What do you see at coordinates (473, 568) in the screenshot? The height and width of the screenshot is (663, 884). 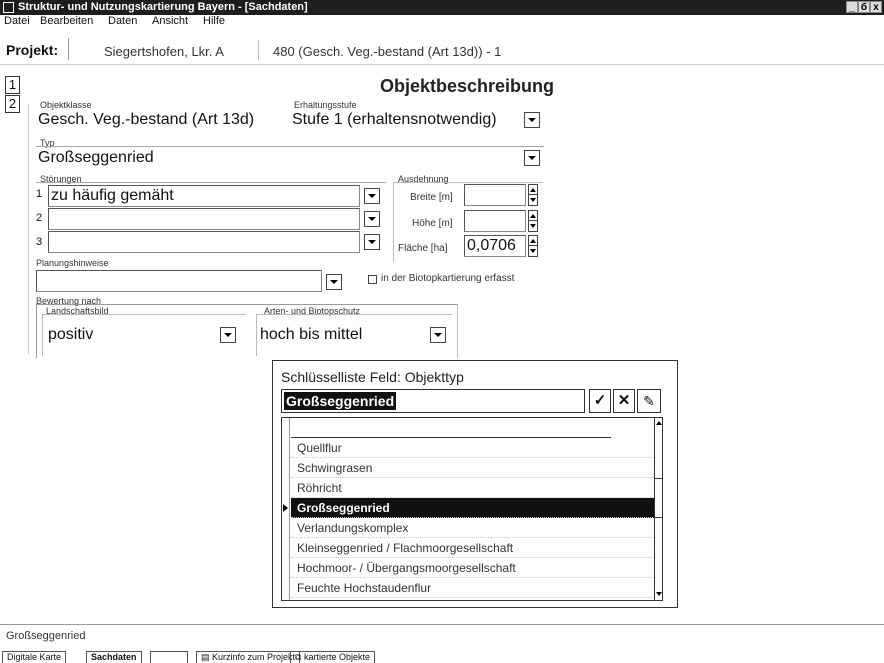 I see `list-item-hochmoor: Hochmoor- / Übergangsmoorgesellschaft` at bounding box center [473, 568].